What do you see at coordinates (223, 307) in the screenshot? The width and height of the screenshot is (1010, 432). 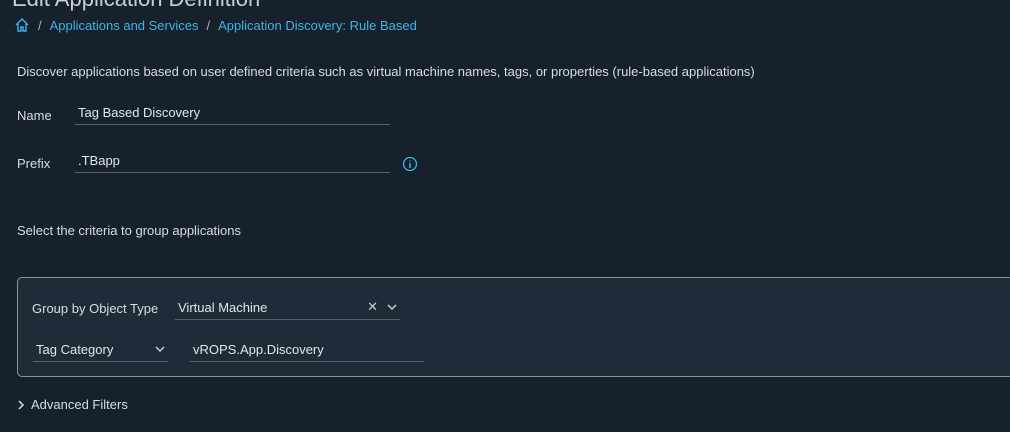 I see `object-type-value: Virtual Machine` at bounding box center [223, 307].